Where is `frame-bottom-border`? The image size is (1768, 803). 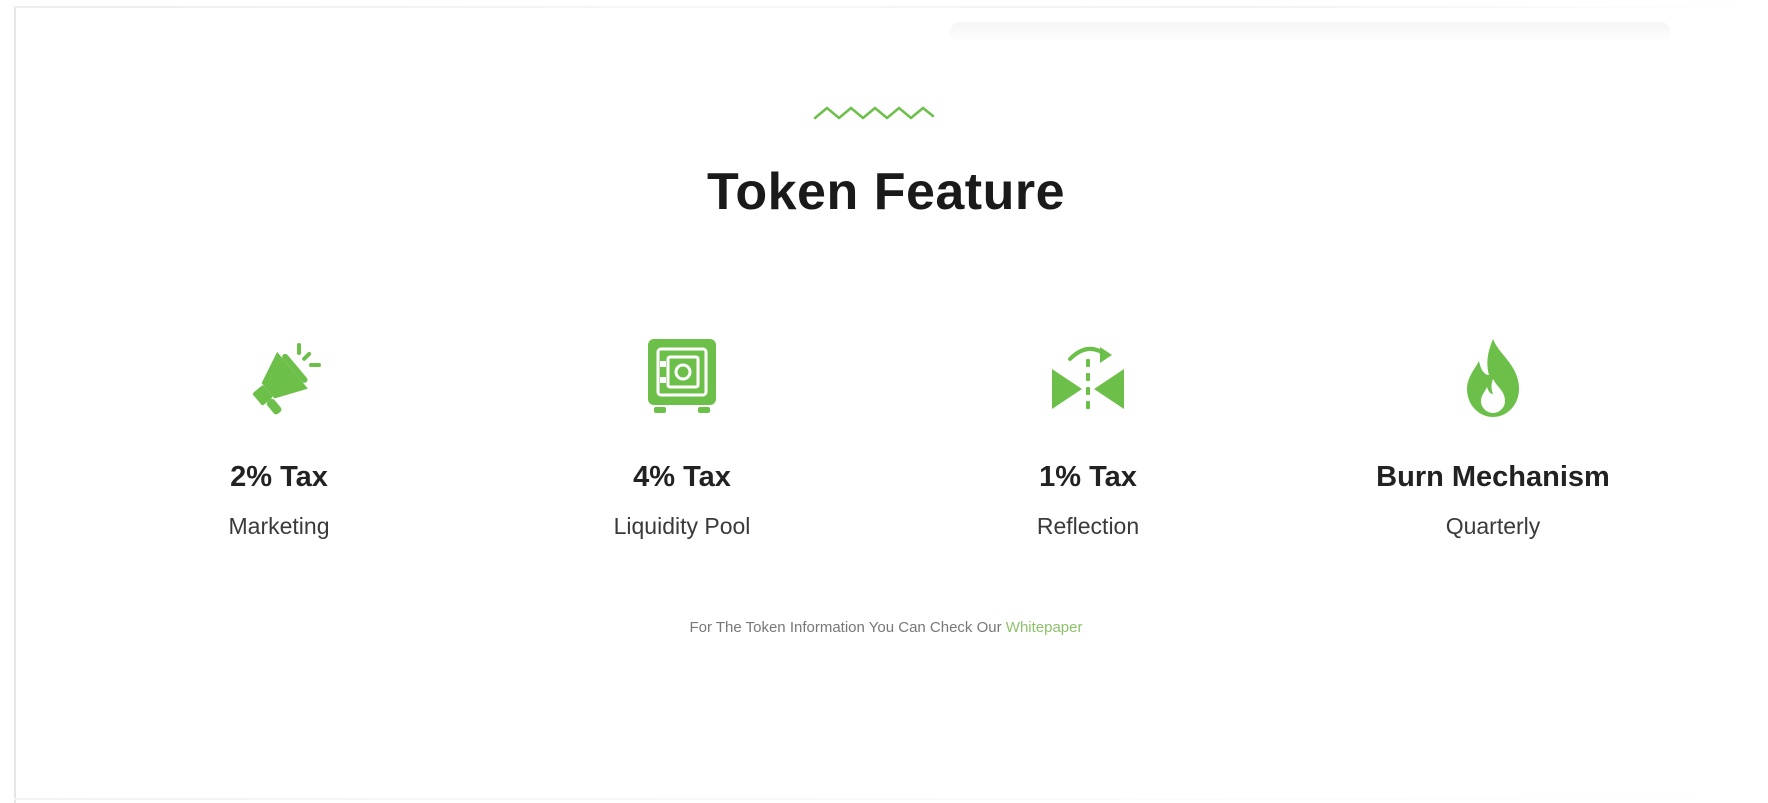
frame-bottom-border is located at coordinates (884, 799).